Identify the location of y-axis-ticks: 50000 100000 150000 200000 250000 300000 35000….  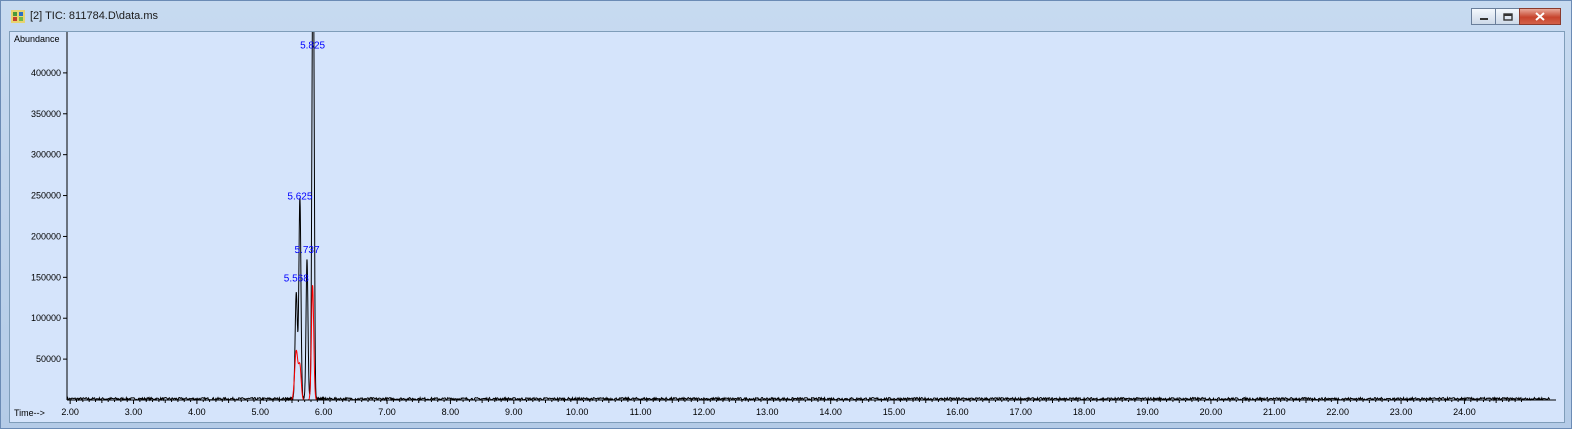
(49, 216).